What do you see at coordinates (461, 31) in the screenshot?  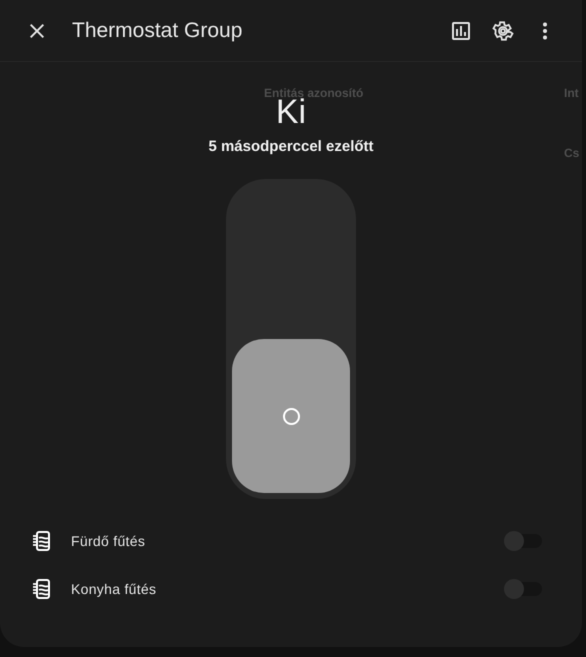 I see `bar-chart-icon` at bounding box center [461, 31].